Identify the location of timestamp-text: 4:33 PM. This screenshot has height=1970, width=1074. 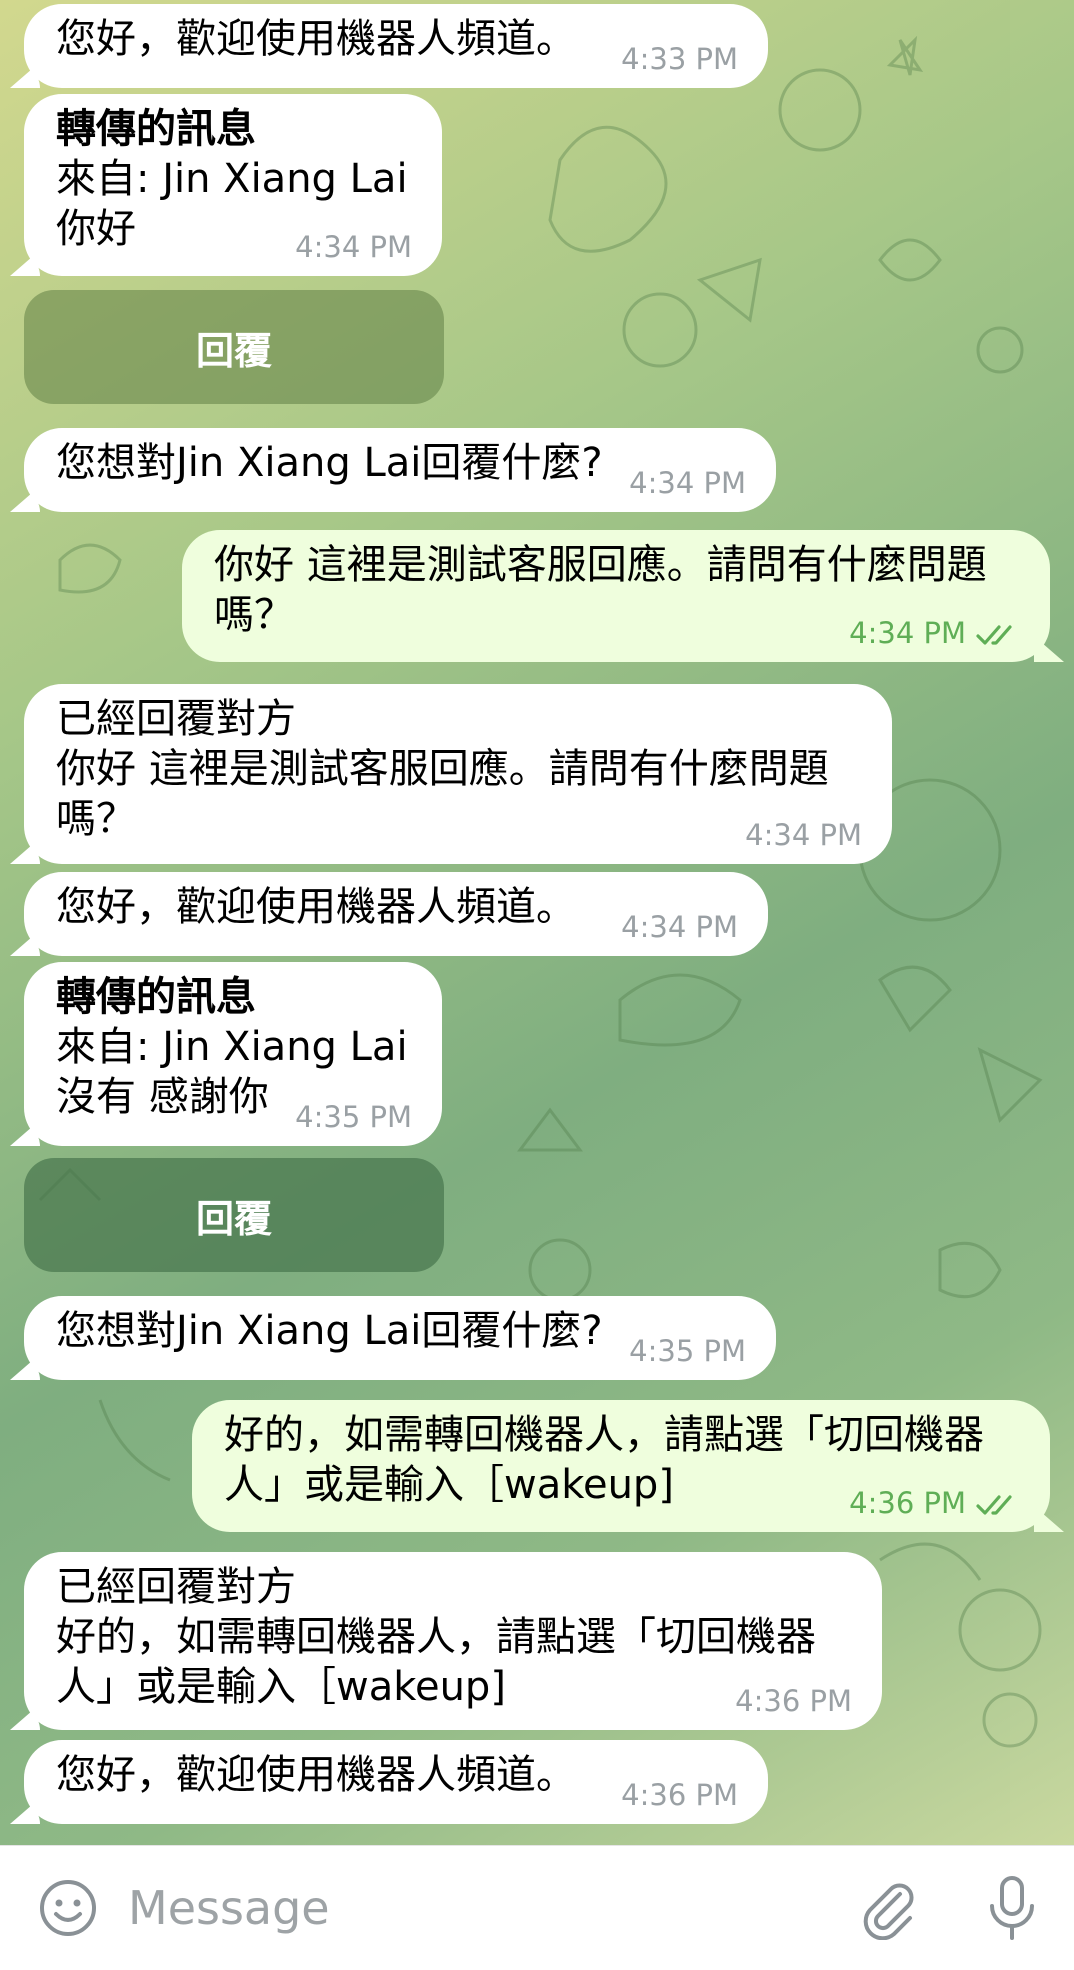
(679, 59).